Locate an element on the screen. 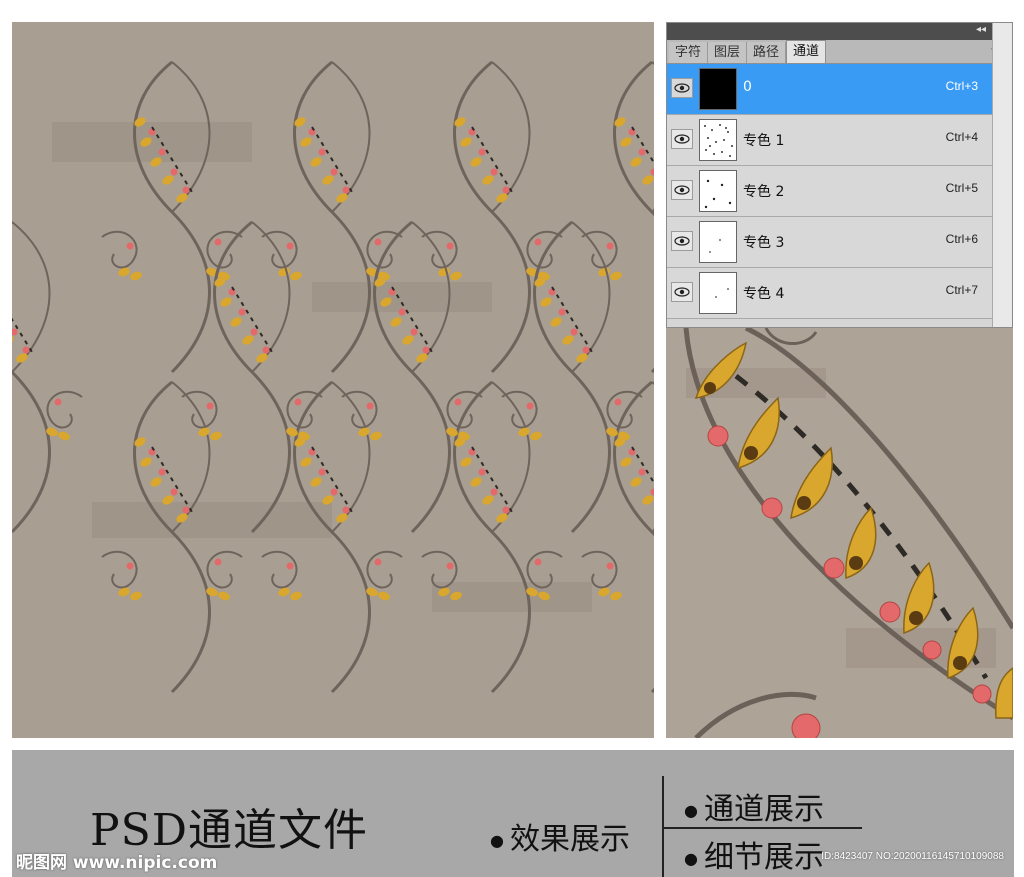  channel-name: 专色 2 is located at coordinates (764, 192).